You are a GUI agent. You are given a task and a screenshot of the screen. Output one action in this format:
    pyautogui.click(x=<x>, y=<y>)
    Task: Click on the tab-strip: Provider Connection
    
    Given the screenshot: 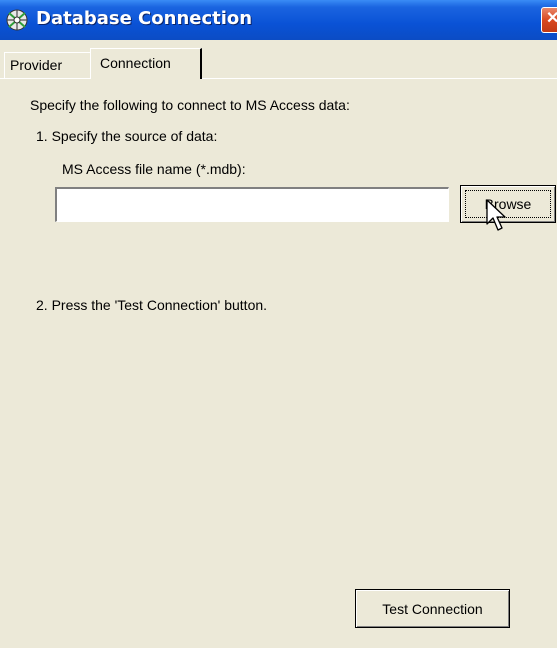 What is the action you would take?
    pyautogui.click(x=278, y=63)
    